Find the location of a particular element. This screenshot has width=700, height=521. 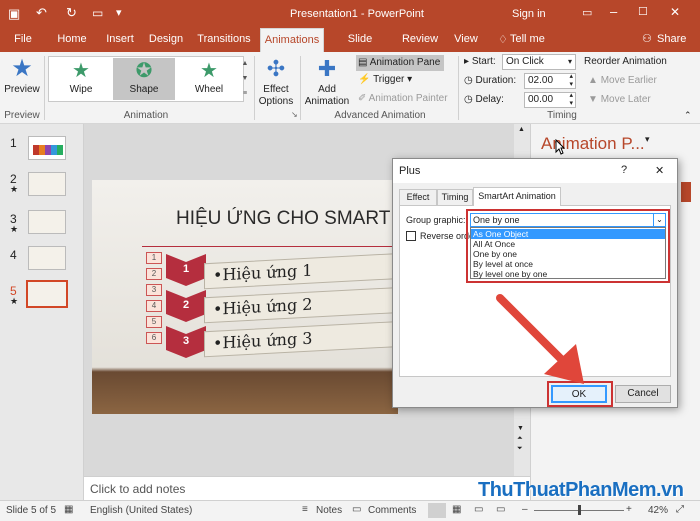

slideshow-view-icon: ▭ is located at coordinates (500, 509).